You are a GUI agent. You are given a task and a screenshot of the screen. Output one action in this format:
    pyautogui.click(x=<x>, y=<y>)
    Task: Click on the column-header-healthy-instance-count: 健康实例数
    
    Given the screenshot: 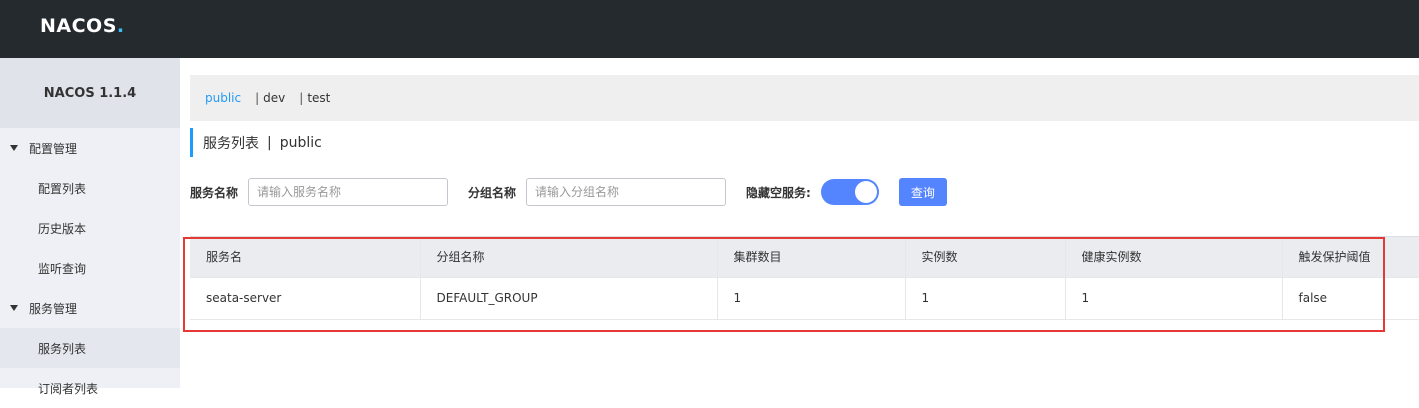 What is the action you would take?
    pyautogui.click(x=1174, y=257)
    